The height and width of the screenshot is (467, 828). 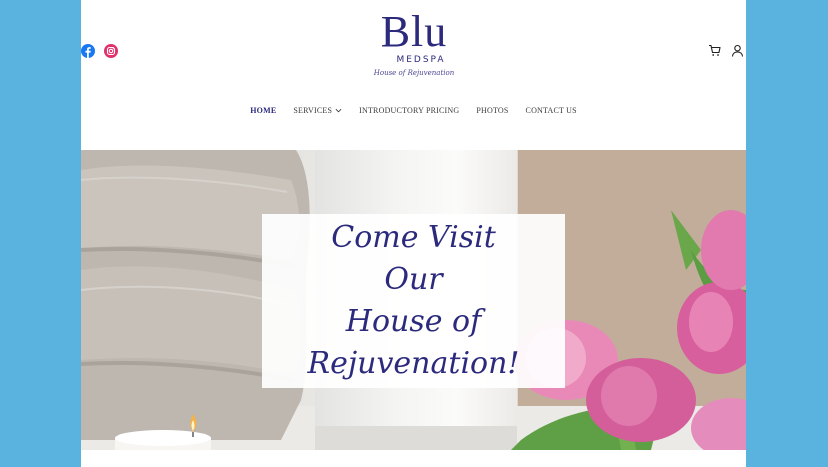 What do you see at coordinates (413, 363) in the screenshot?
I see `hero-line-3: Rejuvenation!` at bounding box center [413, 363].